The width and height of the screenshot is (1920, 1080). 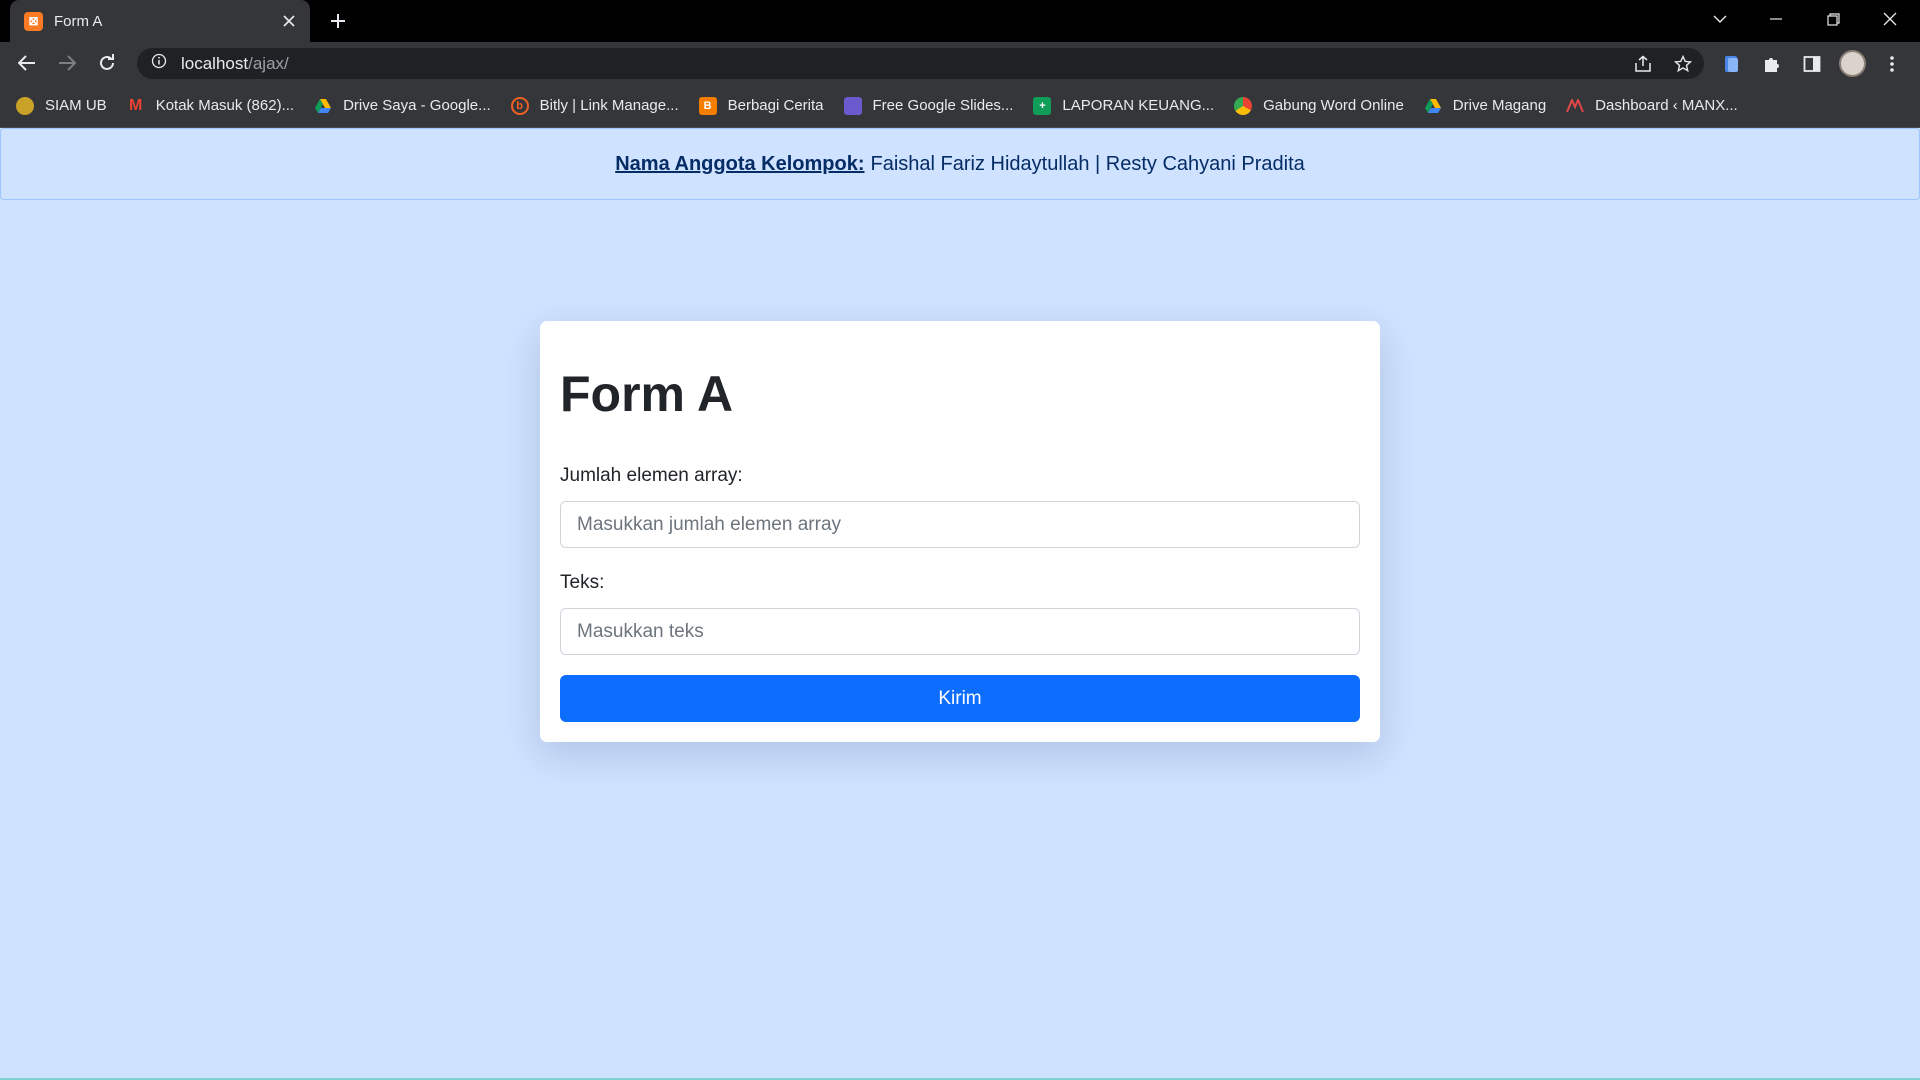 What do you see at coordinates (1243, 105) in the screenshot?
I see `chrome-icon` at bounding box center [1243, 105].